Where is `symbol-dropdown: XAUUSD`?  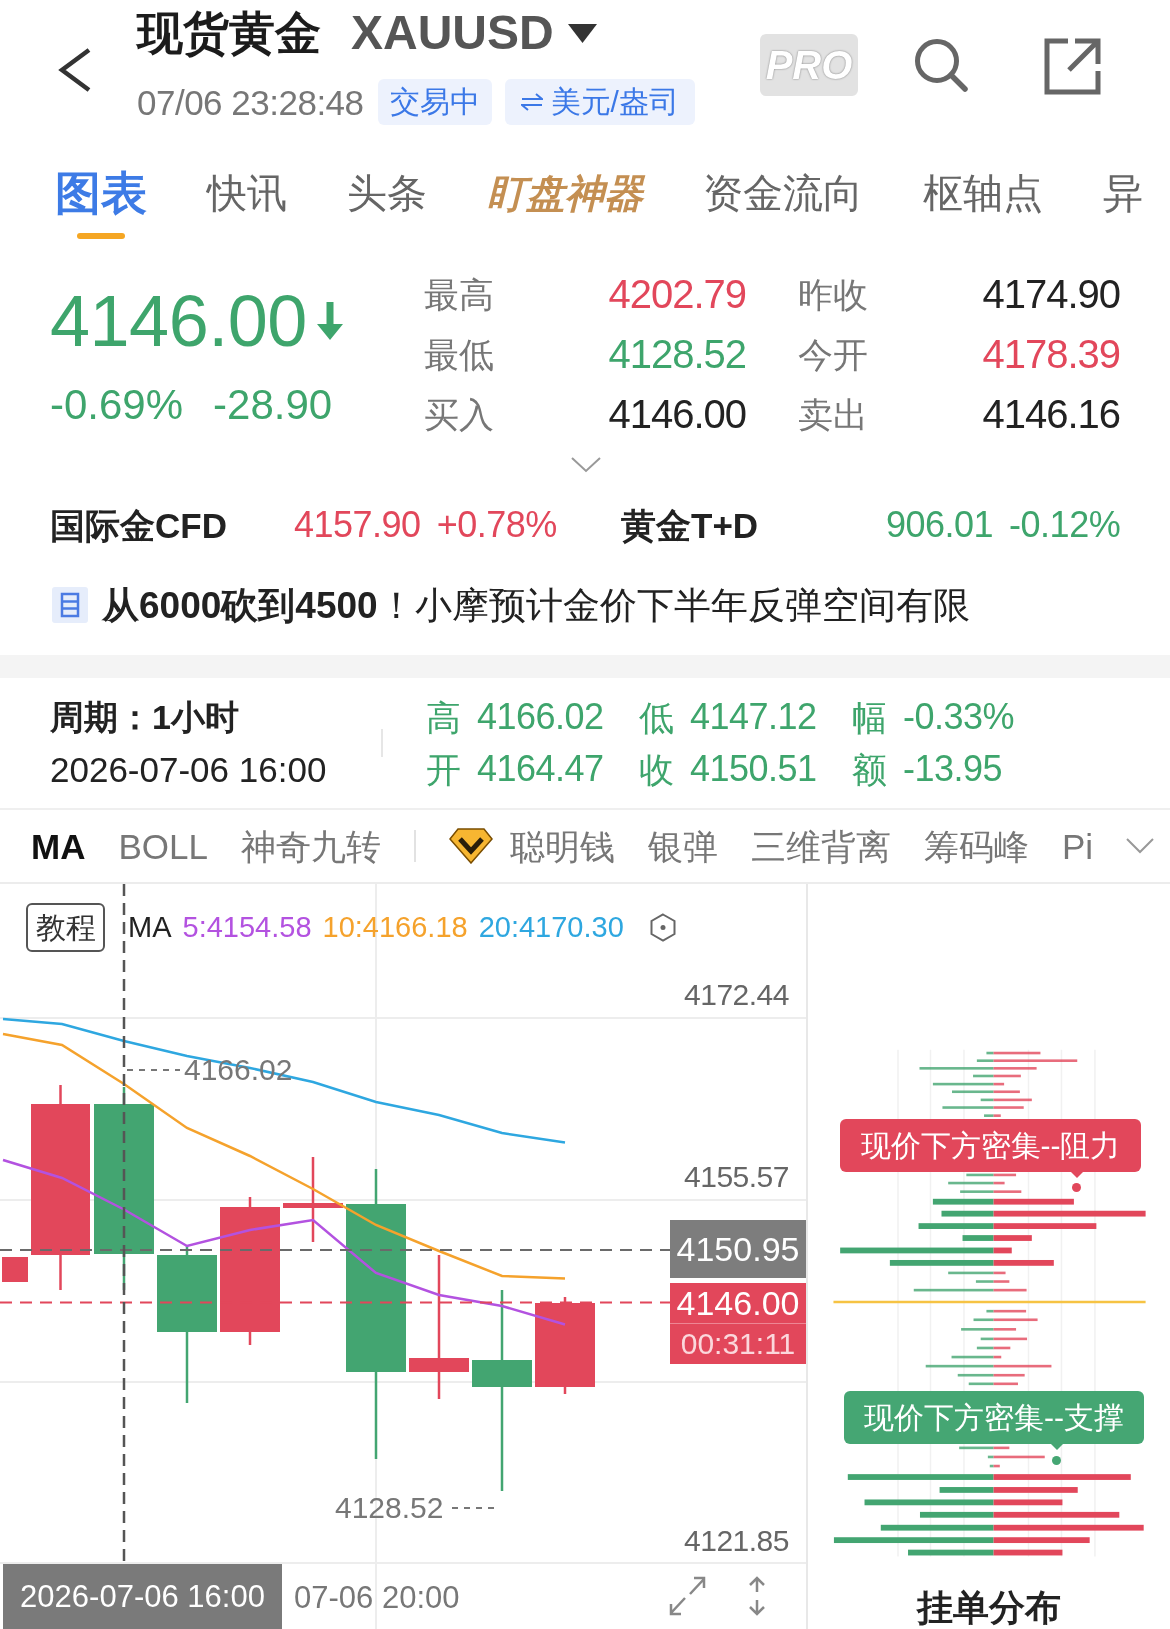
symbol-dropdown: XAUUSD is located at coordinates (474, 33).